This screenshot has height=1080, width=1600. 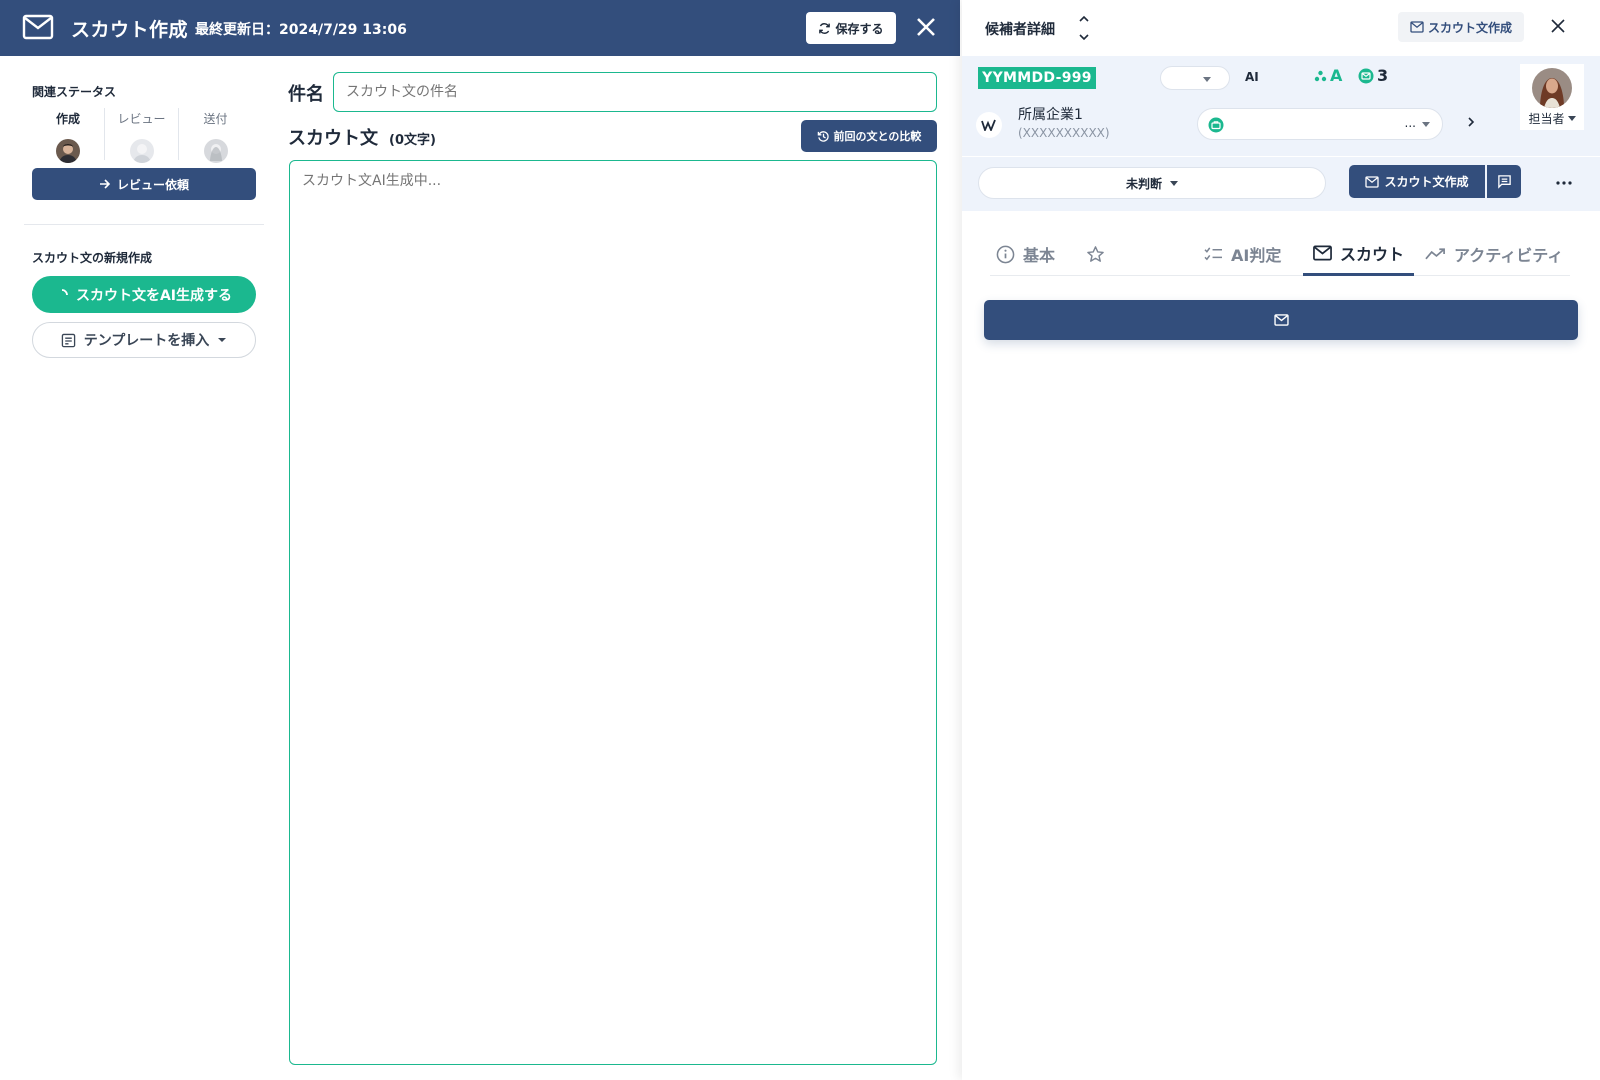 What do you see at coordinates (851, 28) in the screenshot?
I see `save-button: 保存する` at bounding box center [851, 28].